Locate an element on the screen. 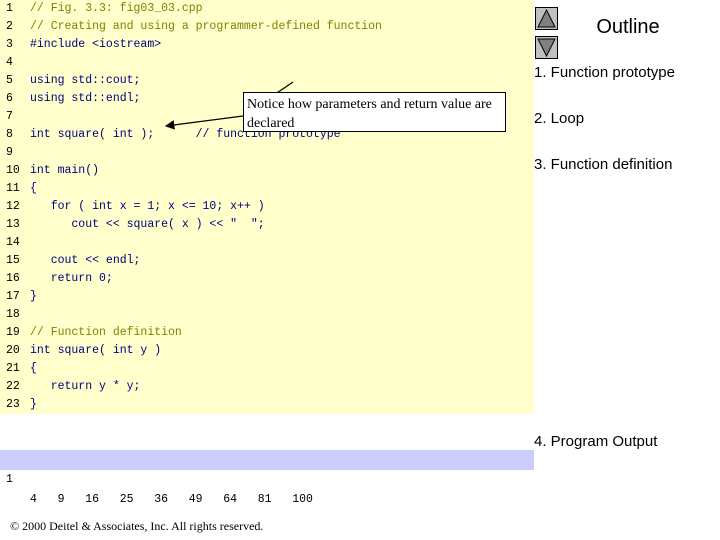 Image resolution: width=720 pixels, height=540 pixels. code-line: 11 { is located at coordinates (267, 189).